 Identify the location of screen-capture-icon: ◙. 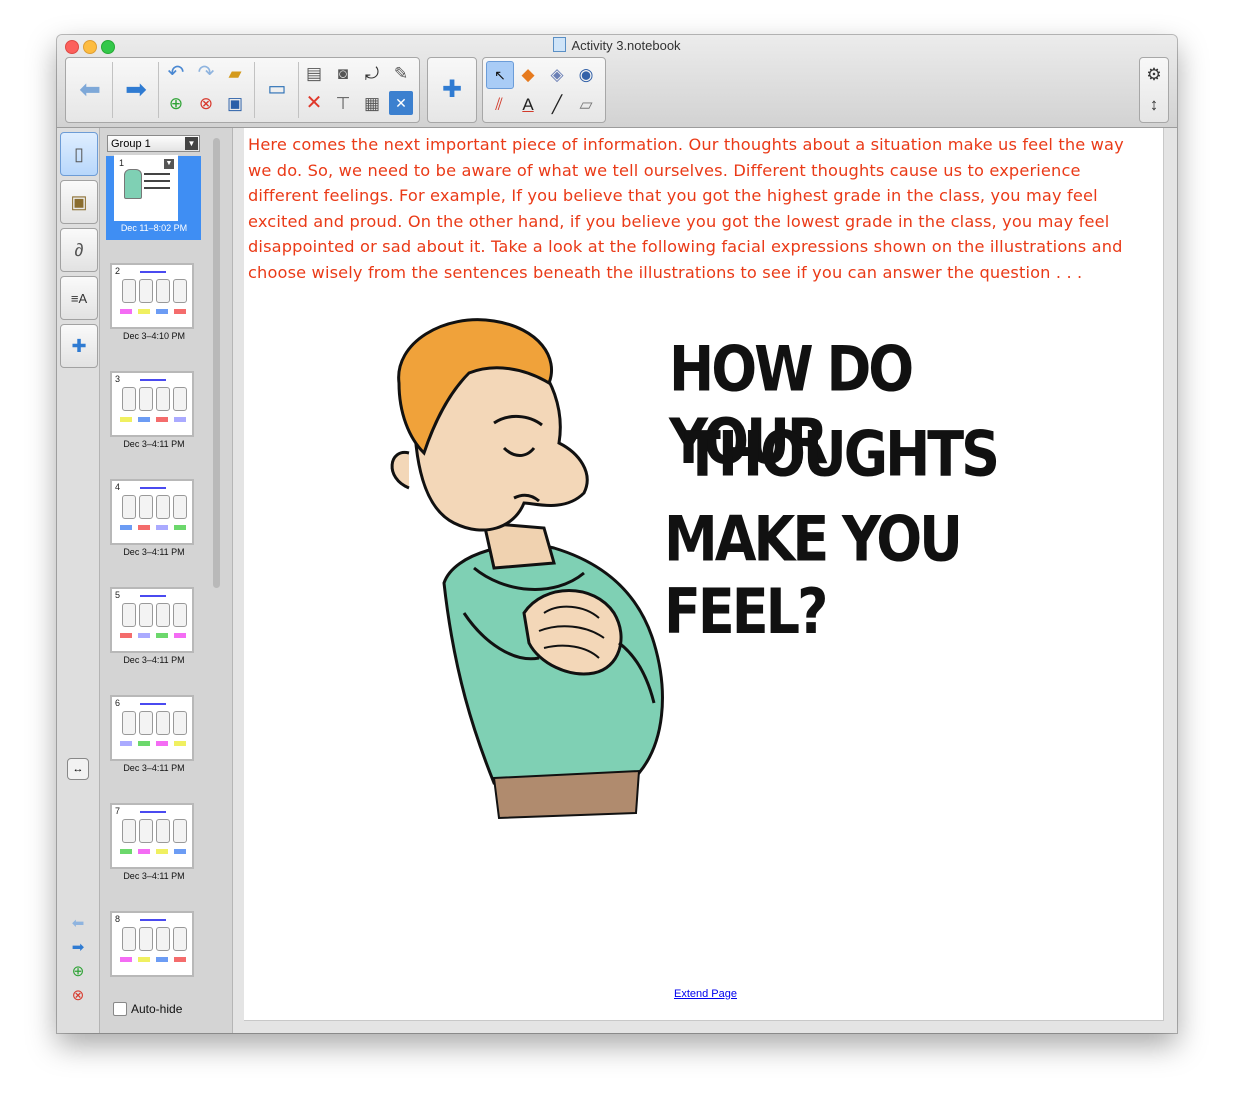
(343, 73).